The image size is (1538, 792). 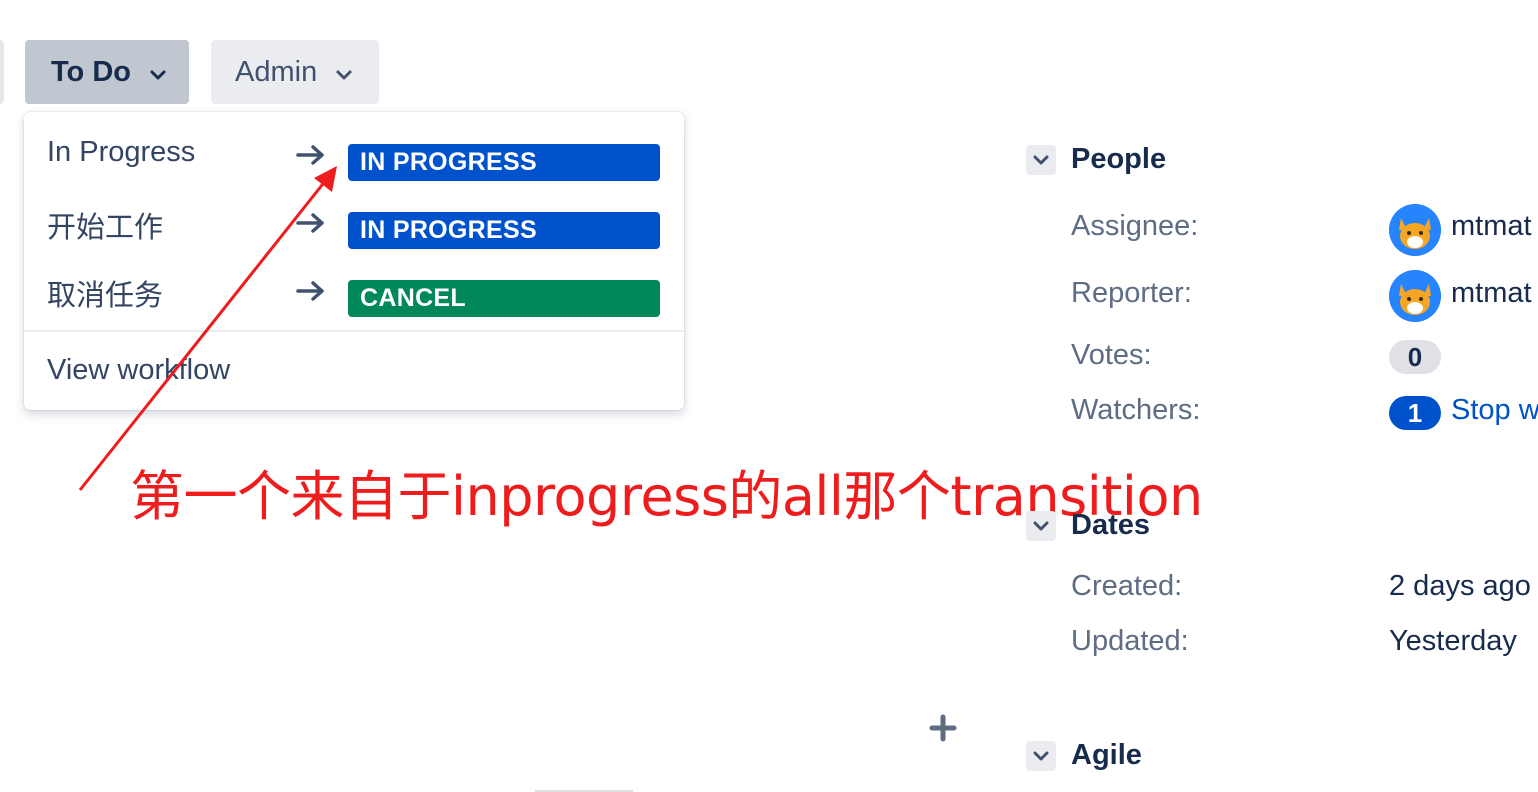 What do you see at coordinates (1111, 355) in the screenshot?
I see `votes-label: Votes:` at bounding box center [1111, 355].